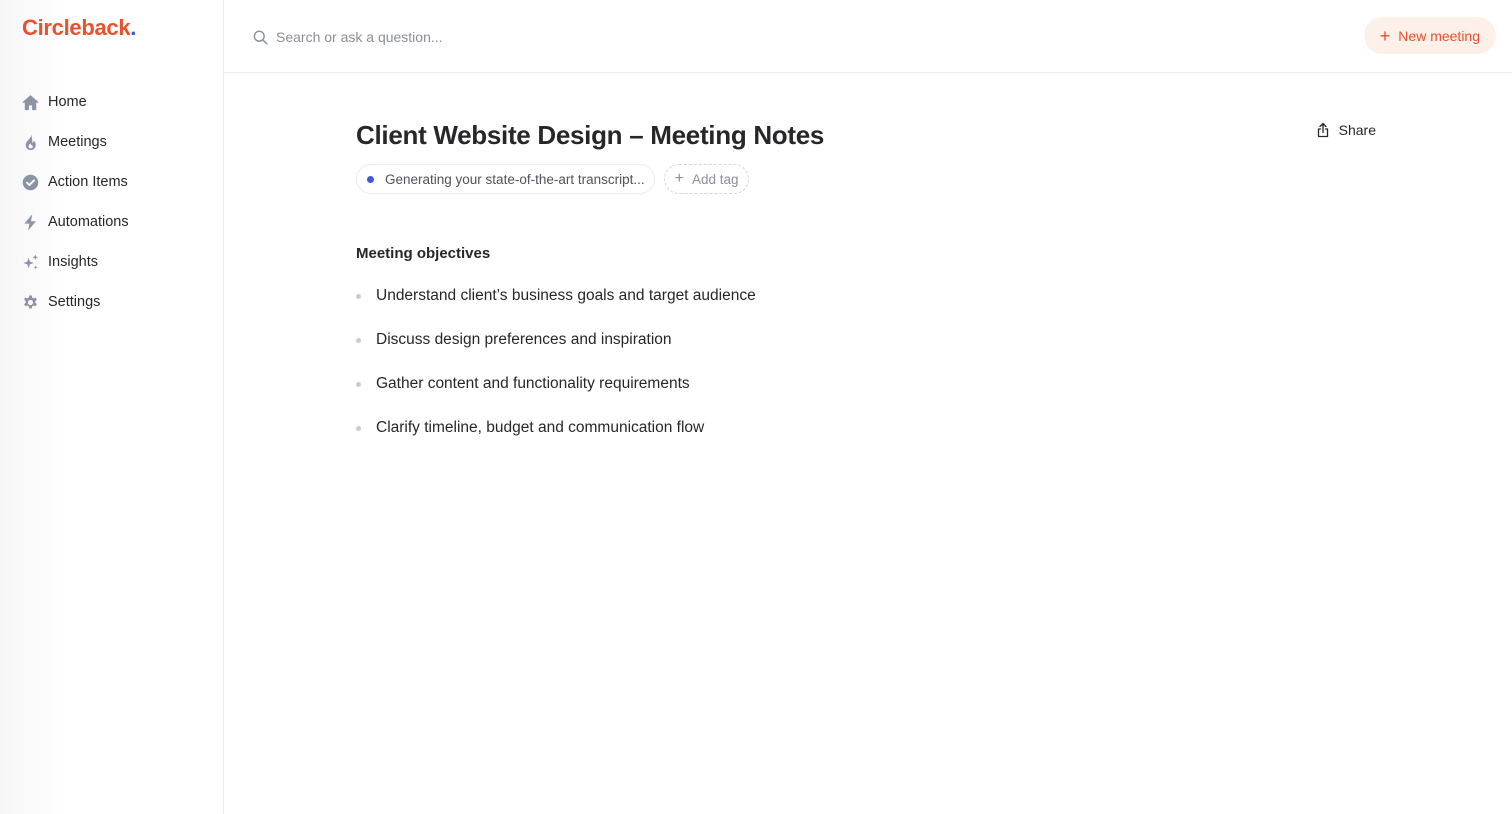  Describe the element at coordinates (30, 182) in the screenshot. I see `check-circle-icon` at that location.